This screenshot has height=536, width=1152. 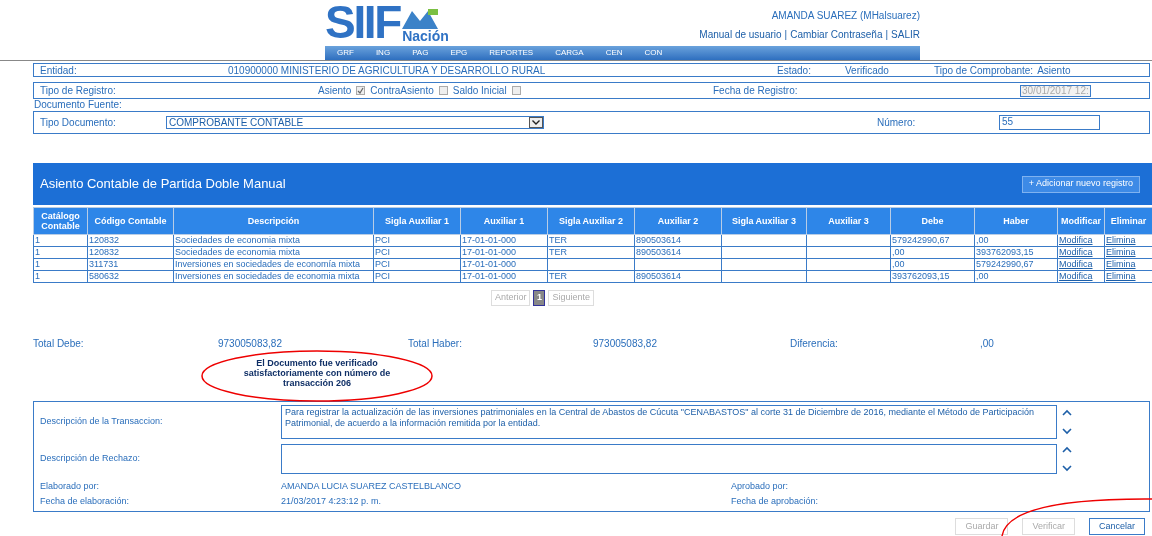 I want to click on user-name: AMANDA SUAREZ (MHalsuarez), so click(x=845, y=16).